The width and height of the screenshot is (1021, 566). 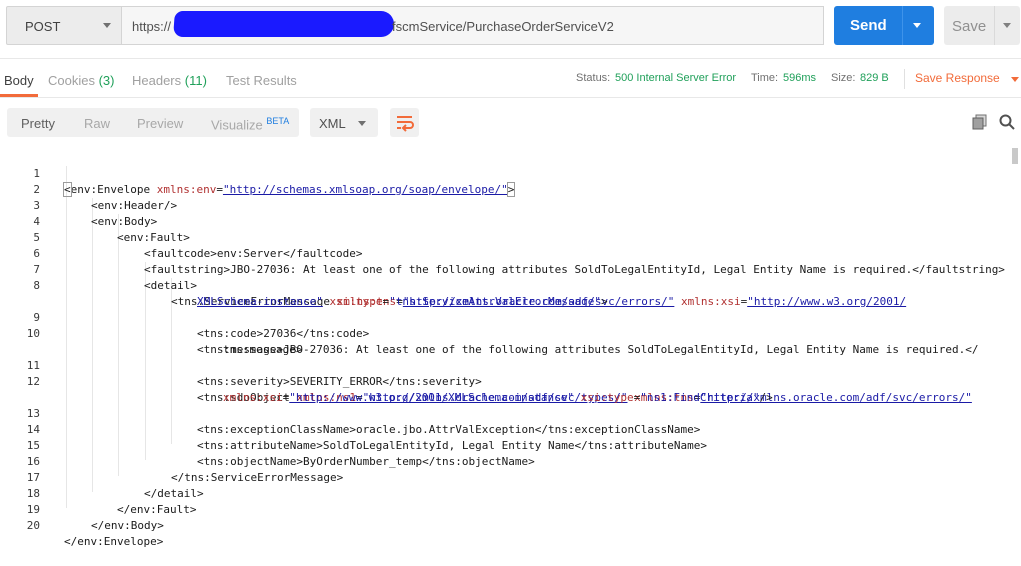 What do you see at coordinates (843, 78) in the screenshot?
I see `size-label: Size:` at bounding box center [843, 78].